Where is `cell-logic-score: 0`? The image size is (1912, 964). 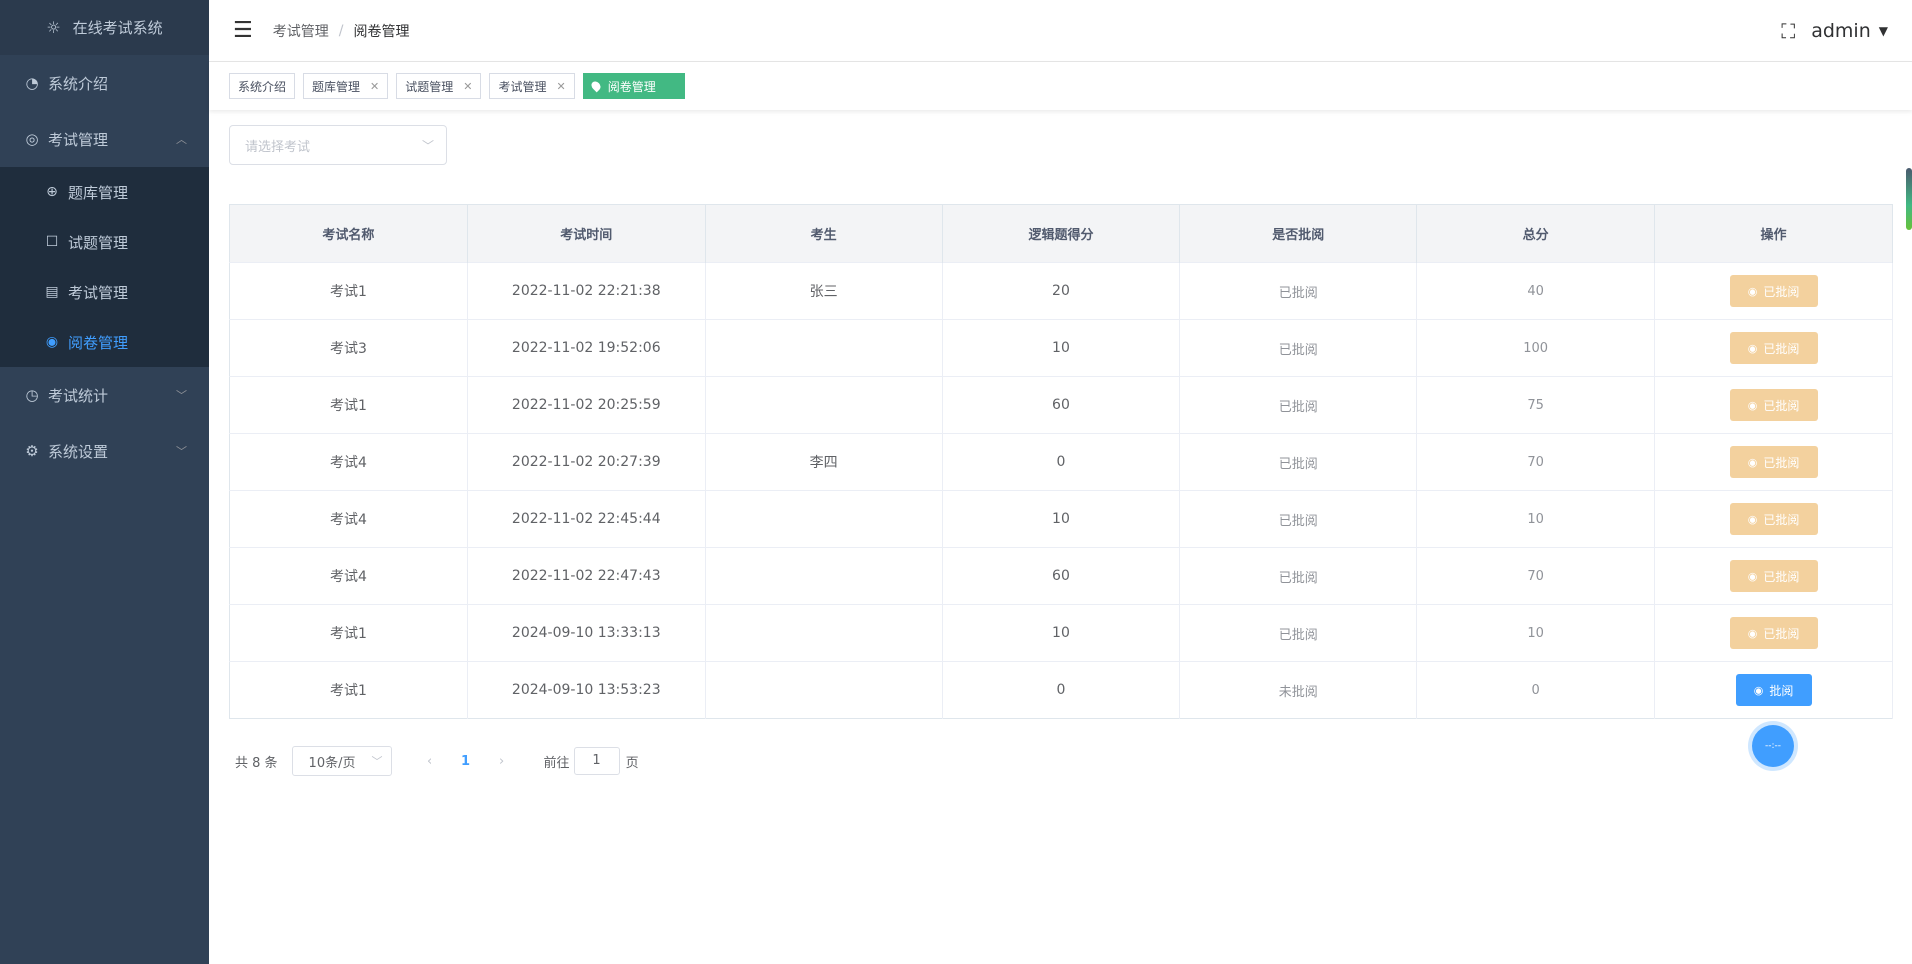 cell-logic-score: 0 is located at coordinates (1061, 462).